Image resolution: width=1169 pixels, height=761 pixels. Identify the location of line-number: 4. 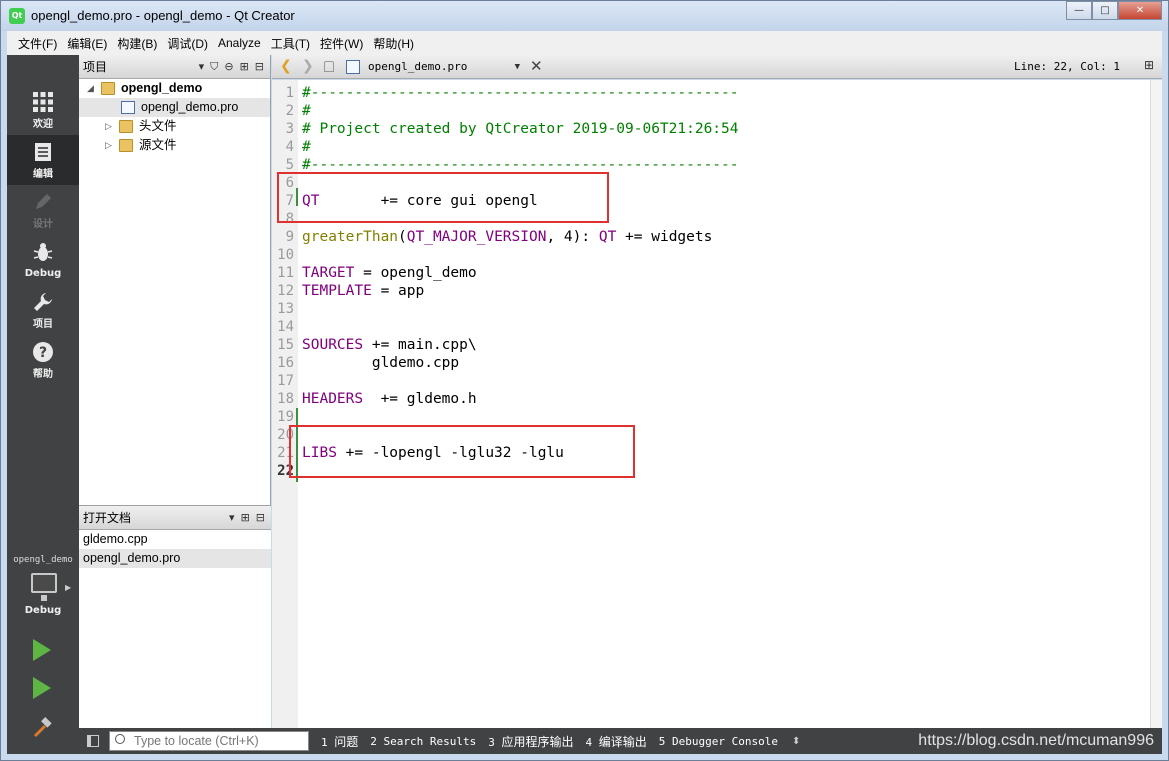
(289, 147).